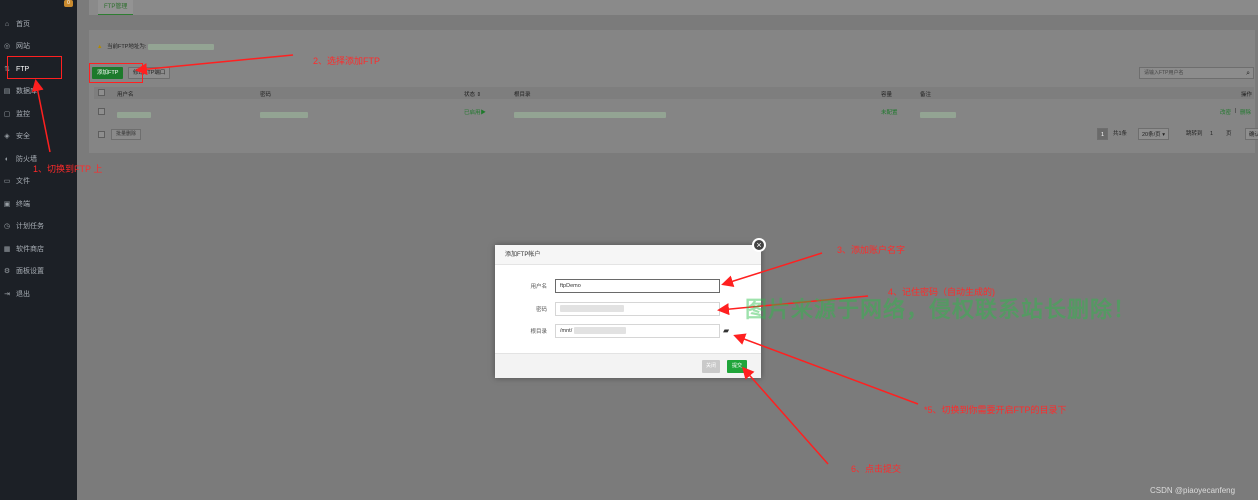 This screenshot has width=1258, height=500. What do you see at coordinates (926, 95) in the screenshot?
I see `column-remark: 备注` at bounding box center [926, 95].